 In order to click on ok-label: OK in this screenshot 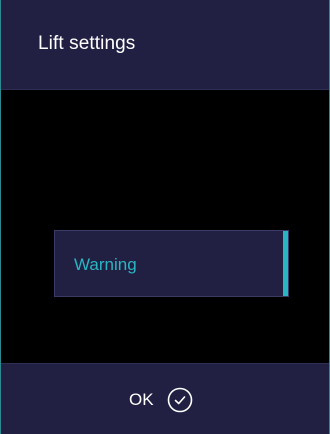, I will do `click(141, 399)`.